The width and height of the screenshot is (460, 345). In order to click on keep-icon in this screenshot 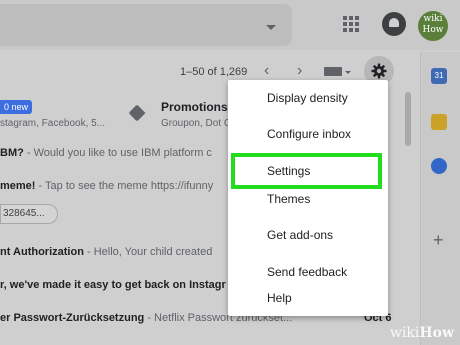, I will do `click(439, 122)`.